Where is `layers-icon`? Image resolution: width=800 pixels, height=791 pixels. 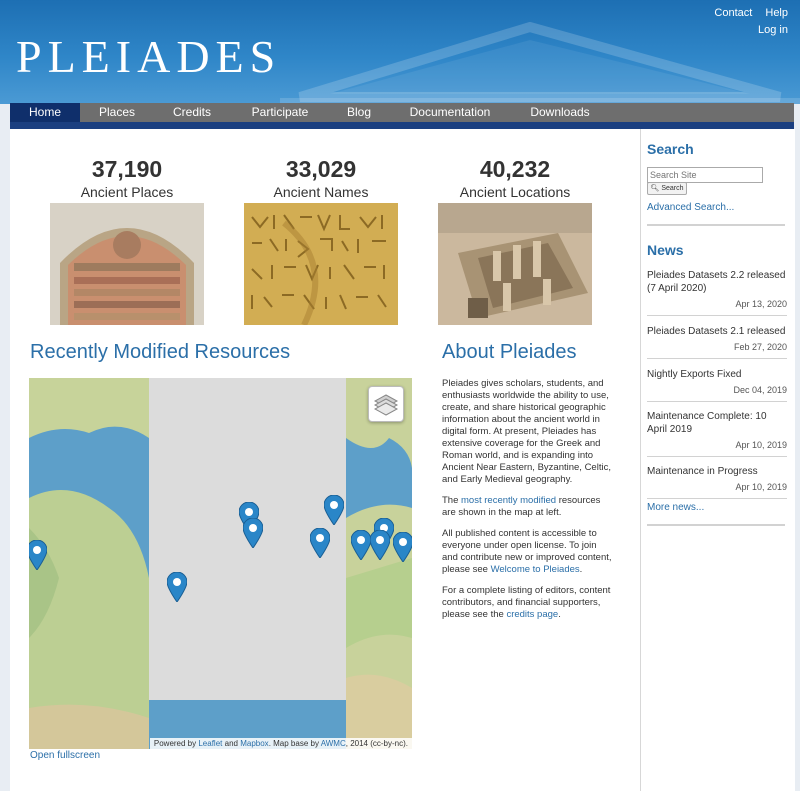 layers-icon is located at coordinates (386, 405).